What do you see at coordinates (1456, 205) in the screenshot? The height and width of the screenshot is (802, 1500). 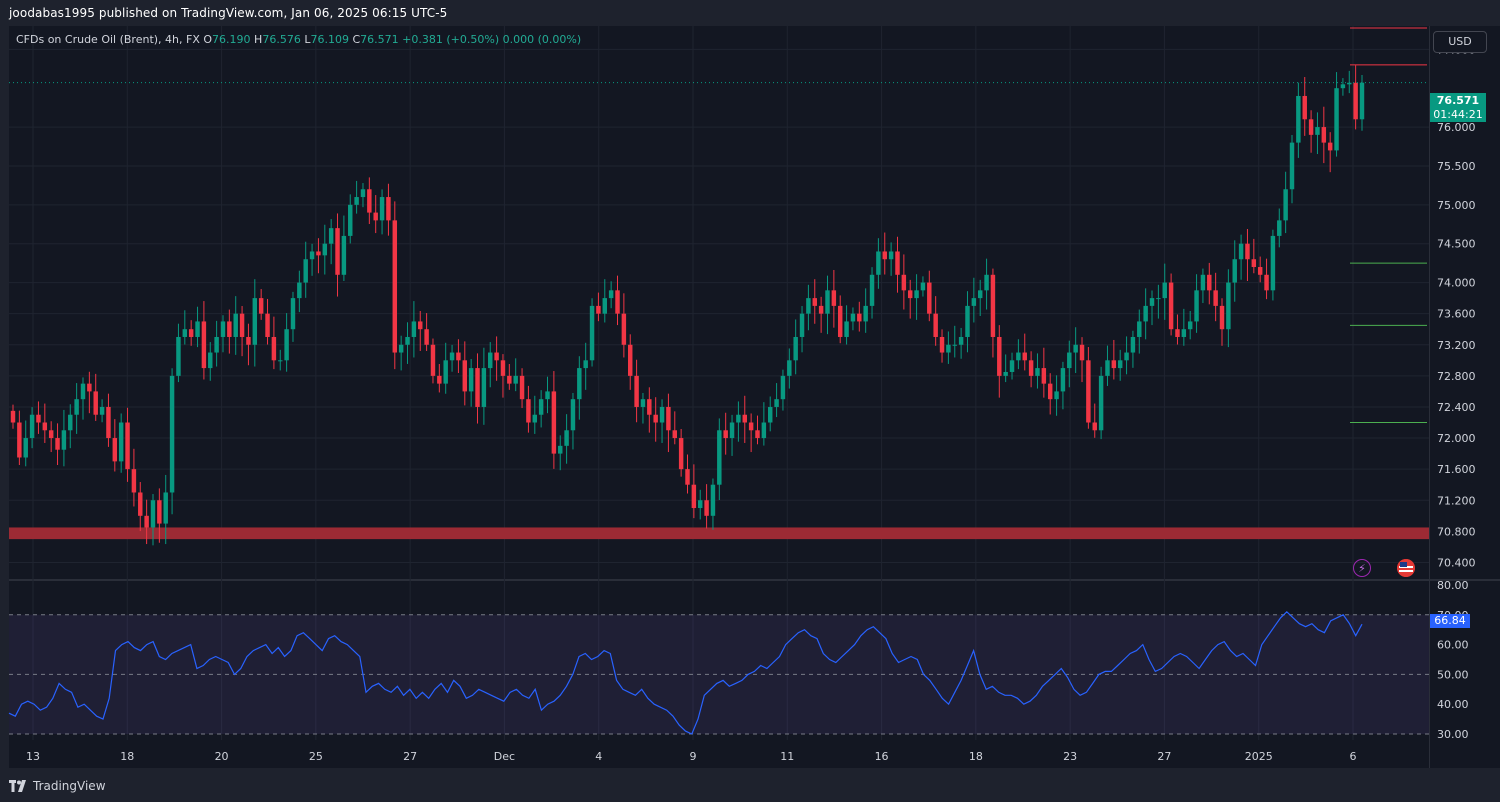 I see `price-axis-label: 75.000` at bounding box center [1456, 205].